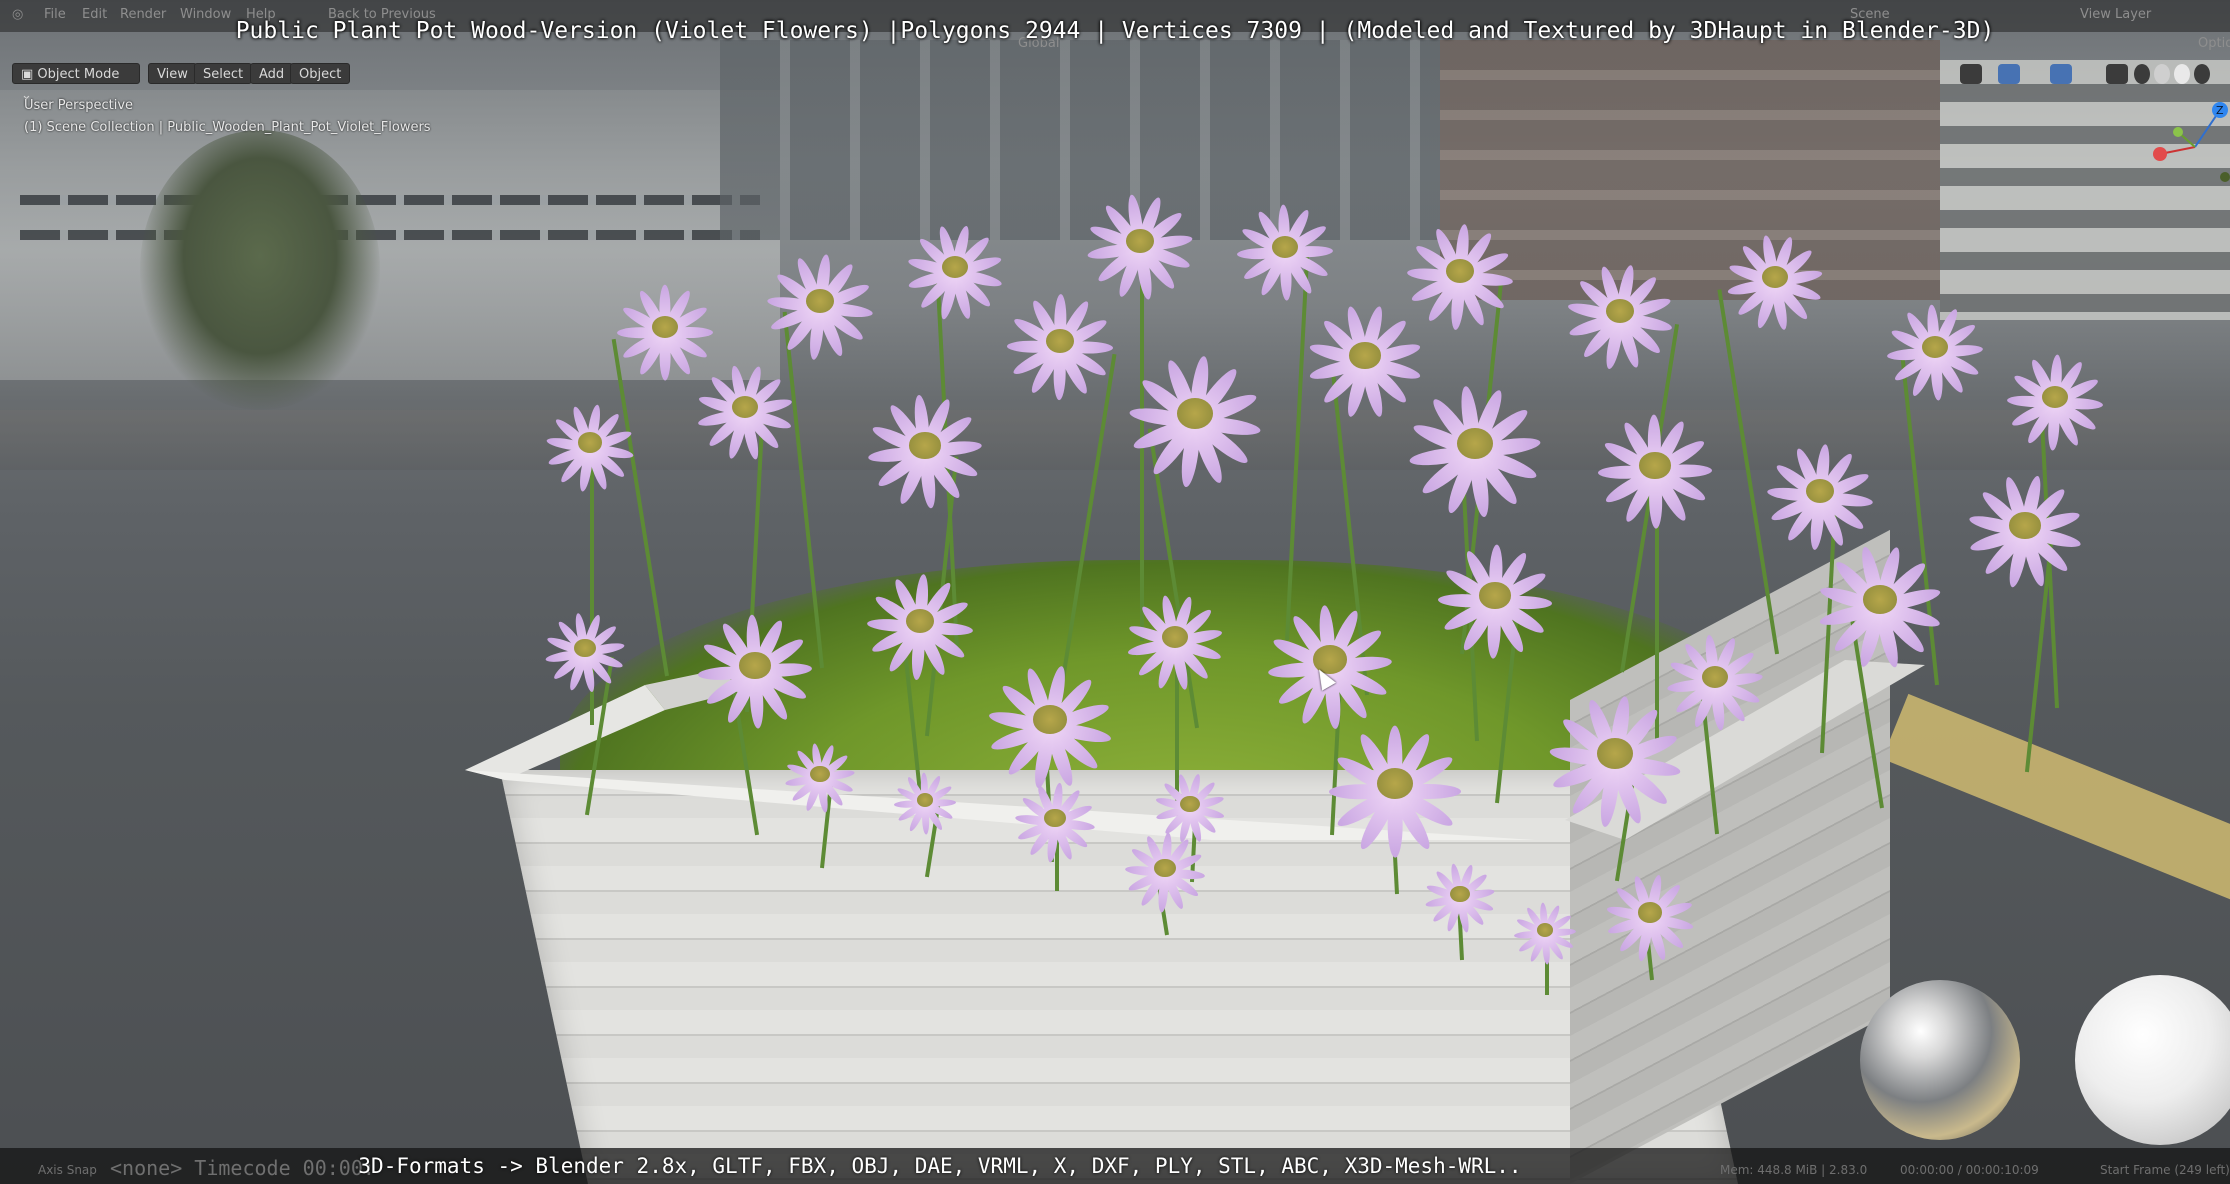 This screenshot has height=1184, width=2230. What do you see at coordinates (2152, 1060) in the screenshot?
I see `hdri-diffuse-sphere` at bounding box center [2152, 1060].